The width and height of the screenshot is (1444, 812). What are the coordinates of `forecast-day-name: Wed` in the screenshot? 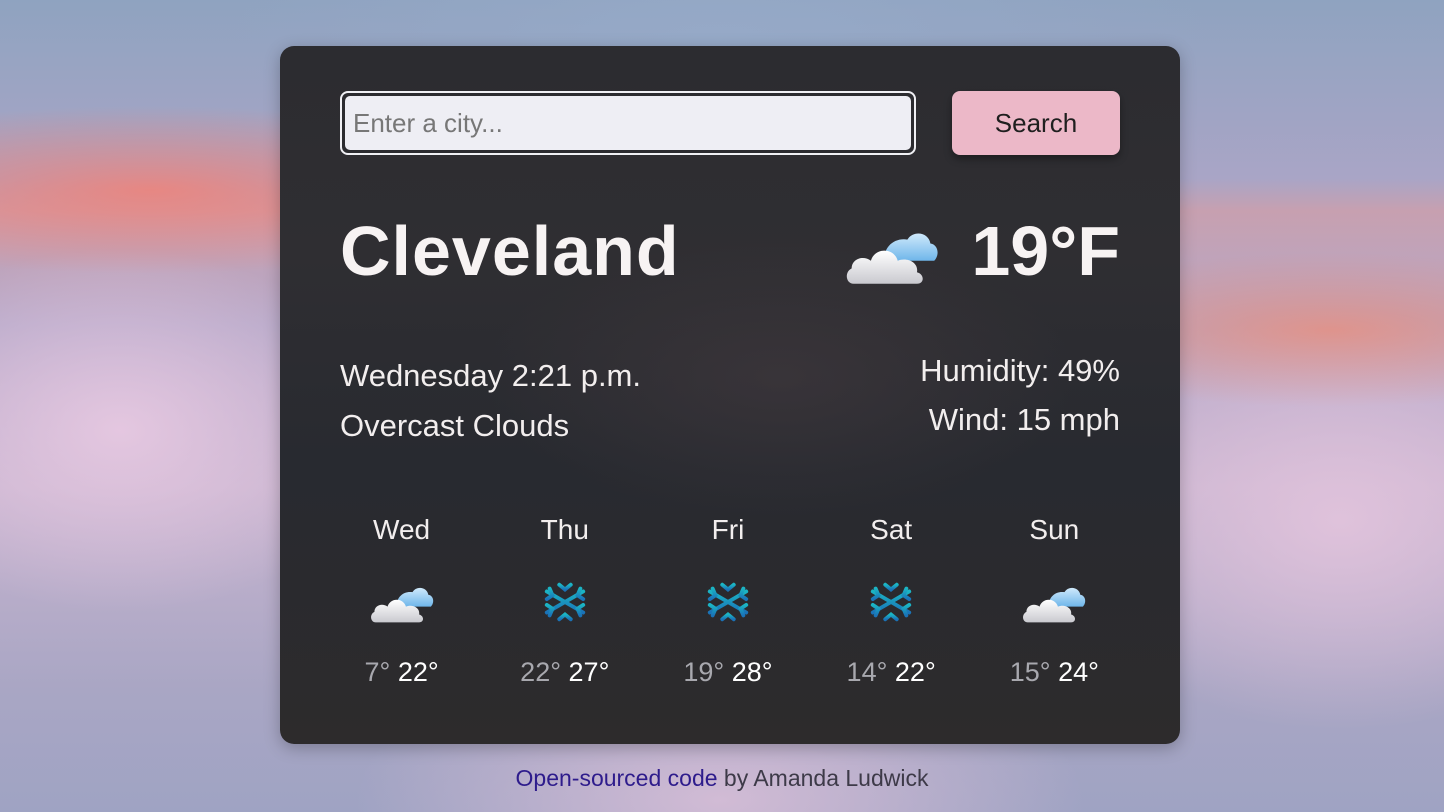 It's located at (402, 529).